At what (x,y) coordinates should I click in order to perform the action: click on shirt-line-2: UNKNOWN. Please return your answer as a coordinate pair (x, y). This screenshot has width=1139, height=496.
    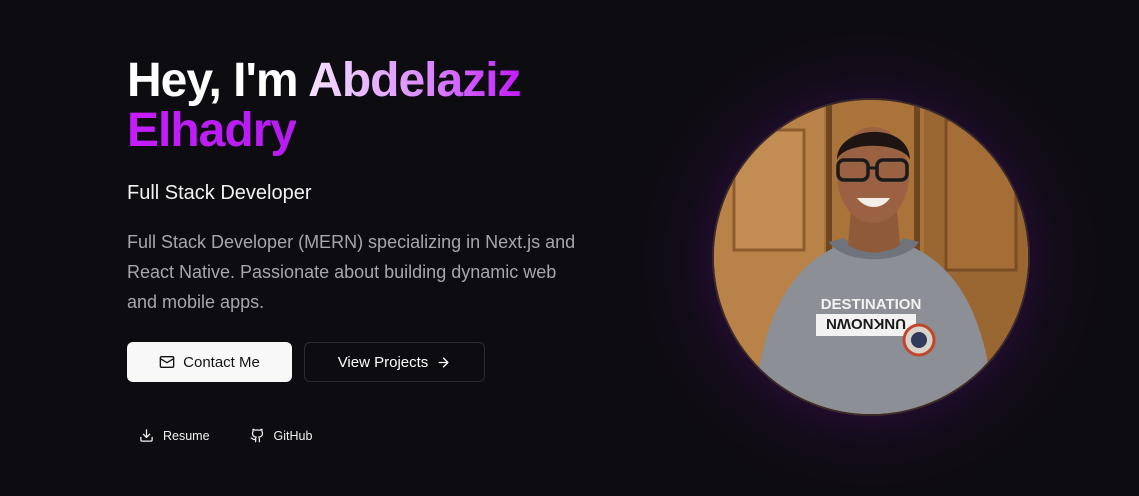
    Looking at the image, I should click on (866, 323).